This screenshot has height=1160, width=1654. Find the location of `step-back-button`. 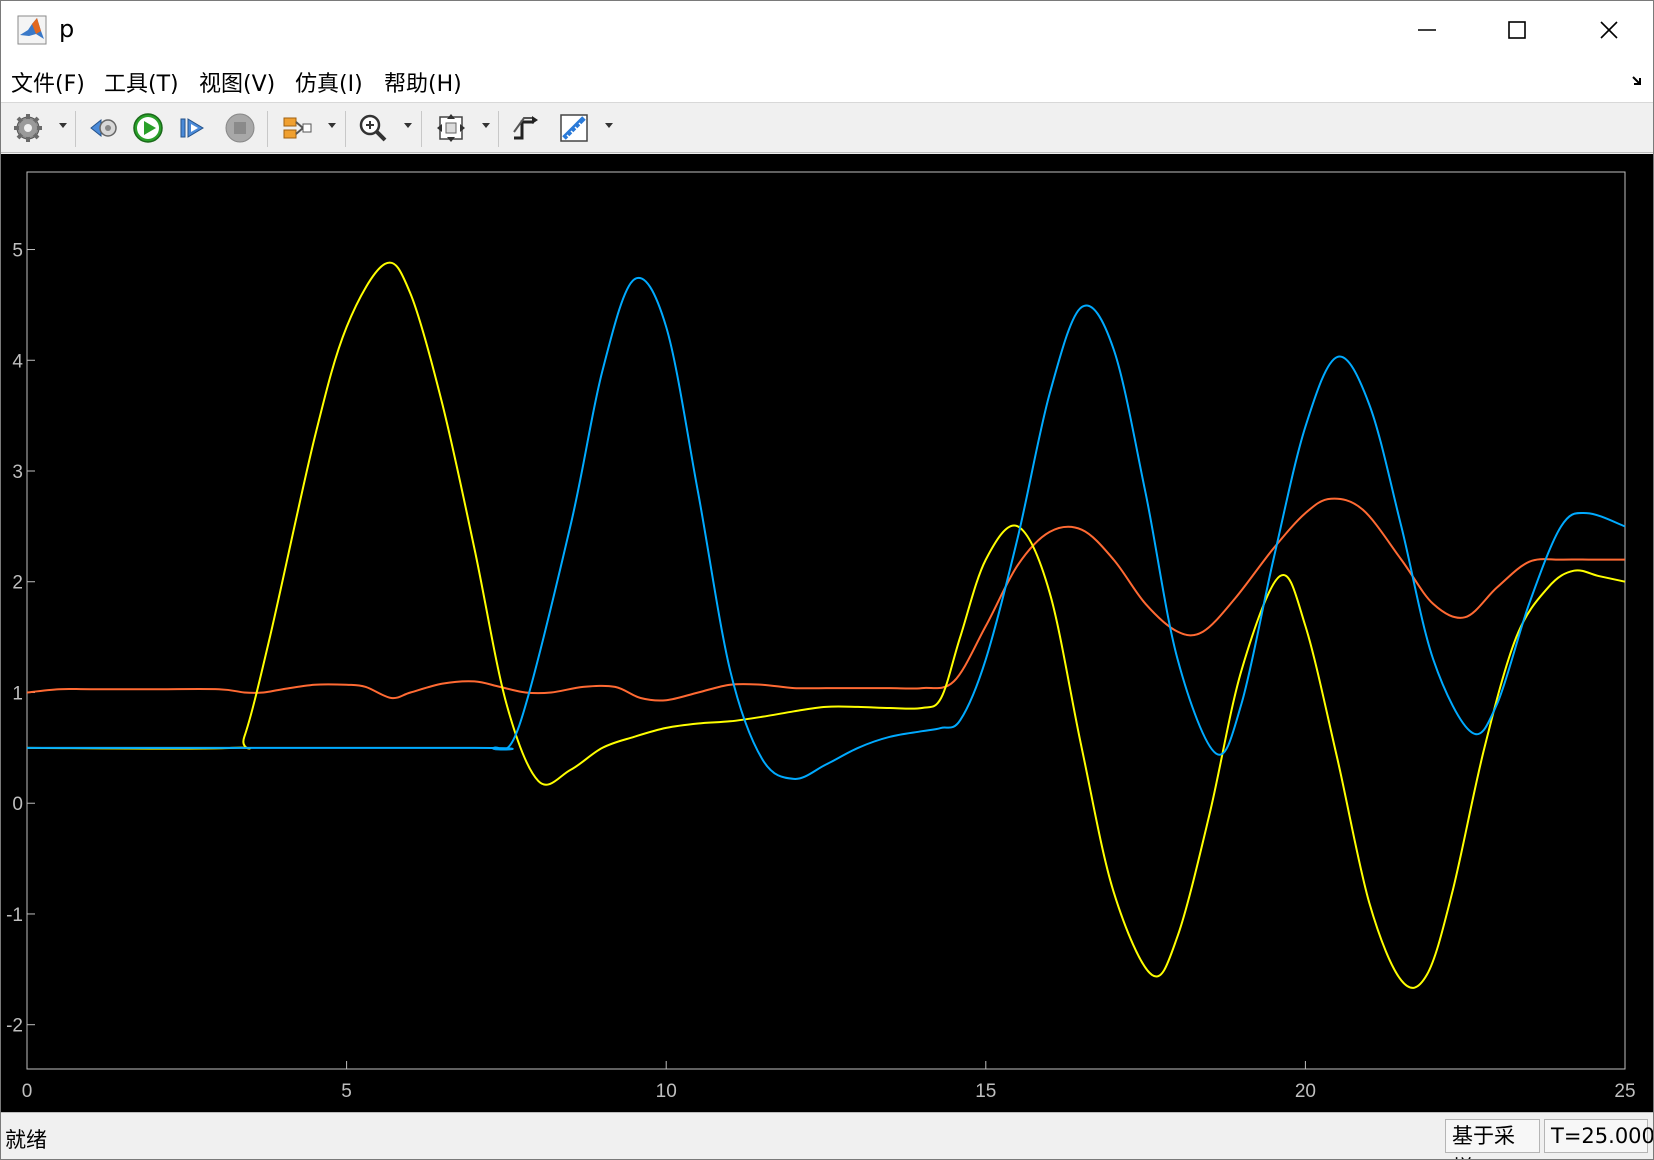

step-back-button is located at coordinates (103, 128).